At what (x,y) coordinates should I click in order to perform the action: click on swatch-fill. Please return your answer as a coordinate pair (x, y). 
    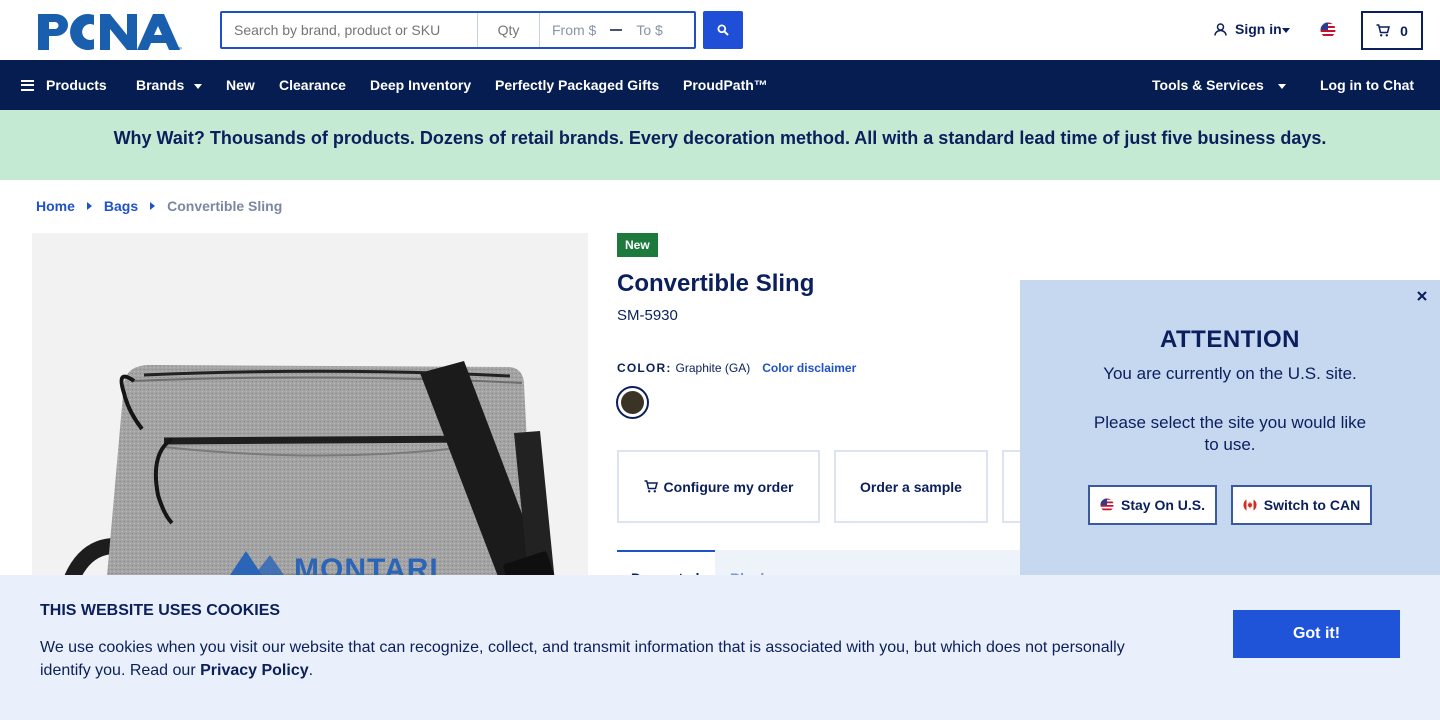
    Looking at the image, I should click on (632, 402).